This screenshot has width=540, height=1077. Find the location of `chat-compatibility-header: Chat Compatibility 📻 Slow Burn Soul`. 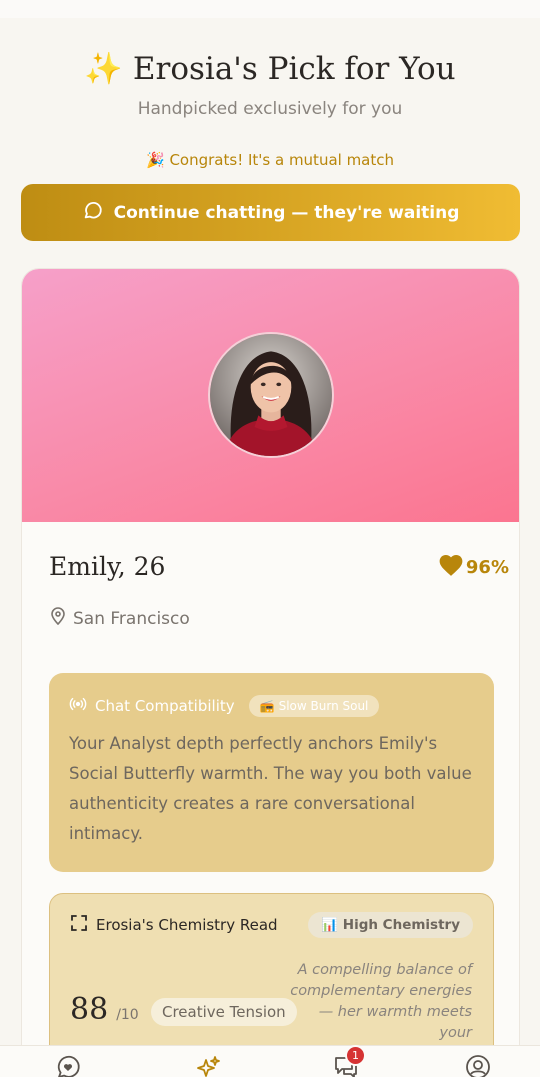

chat-compatibility-header: Chat Compatibility 📻 Slow Burn Soul is located at coordinates (271, 706).